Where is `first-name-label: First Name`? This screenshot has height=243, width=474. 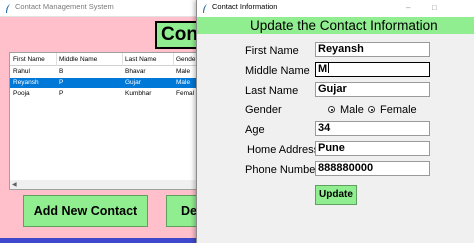 first-name-label: First Name is located at coordinates (272, 51).